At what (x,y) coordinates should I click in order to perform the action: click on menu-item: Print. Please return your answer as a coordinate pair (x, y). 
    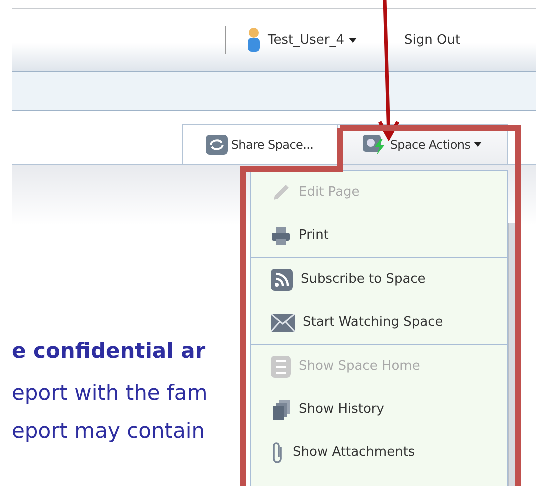
    Looking at the image, I should click on (379, 235).